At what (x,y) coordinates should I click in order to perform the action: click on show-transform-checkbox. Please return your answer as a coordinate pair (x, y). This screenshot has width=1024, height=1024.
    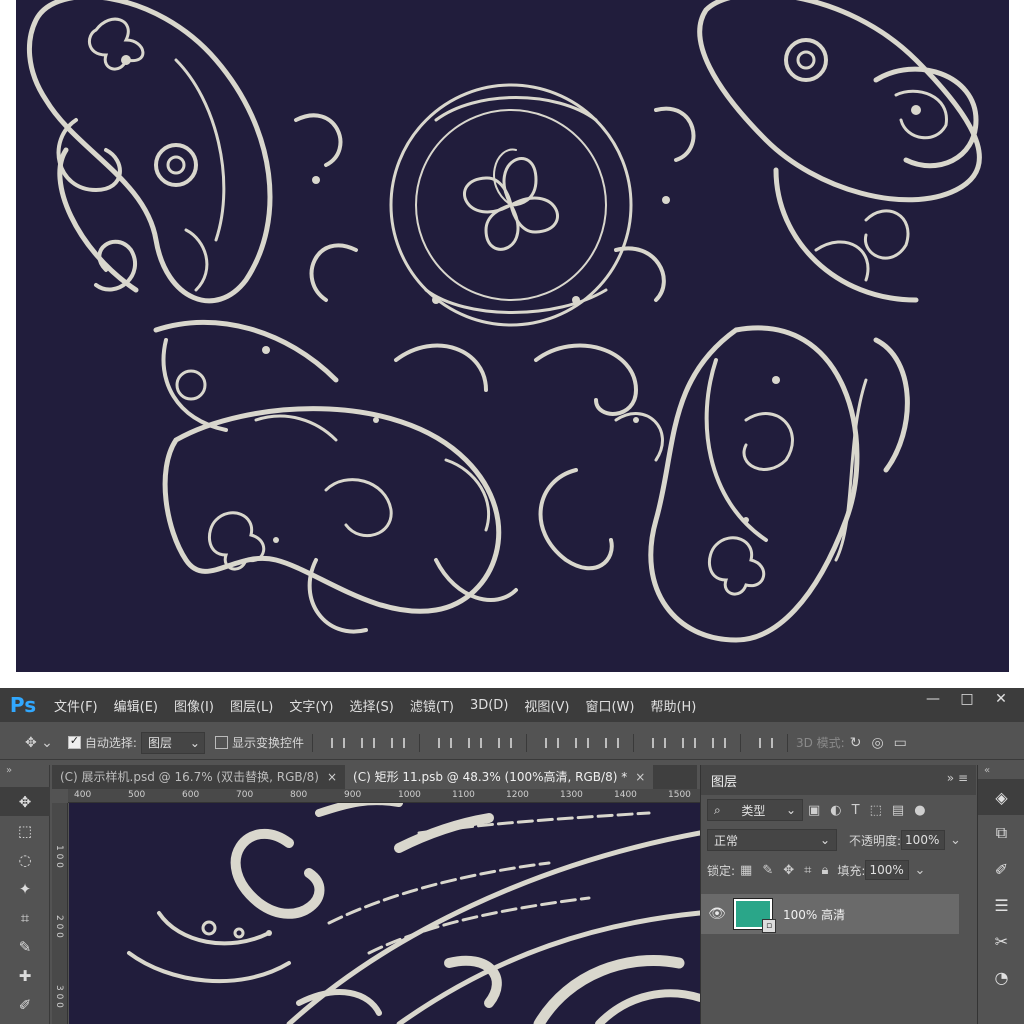
    Looking at the image, I should click on (221, 742).